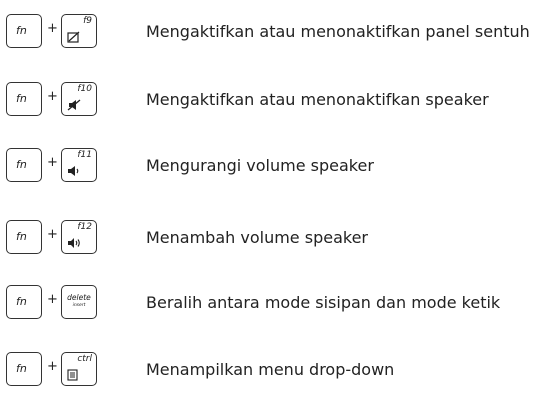 Image resolution: width=546 pixels, height=393 pixels. What do you see at coordinates (79, 297) in the screenshot?
I see `delete-key-label: delete` at bounding box center [79, 297].